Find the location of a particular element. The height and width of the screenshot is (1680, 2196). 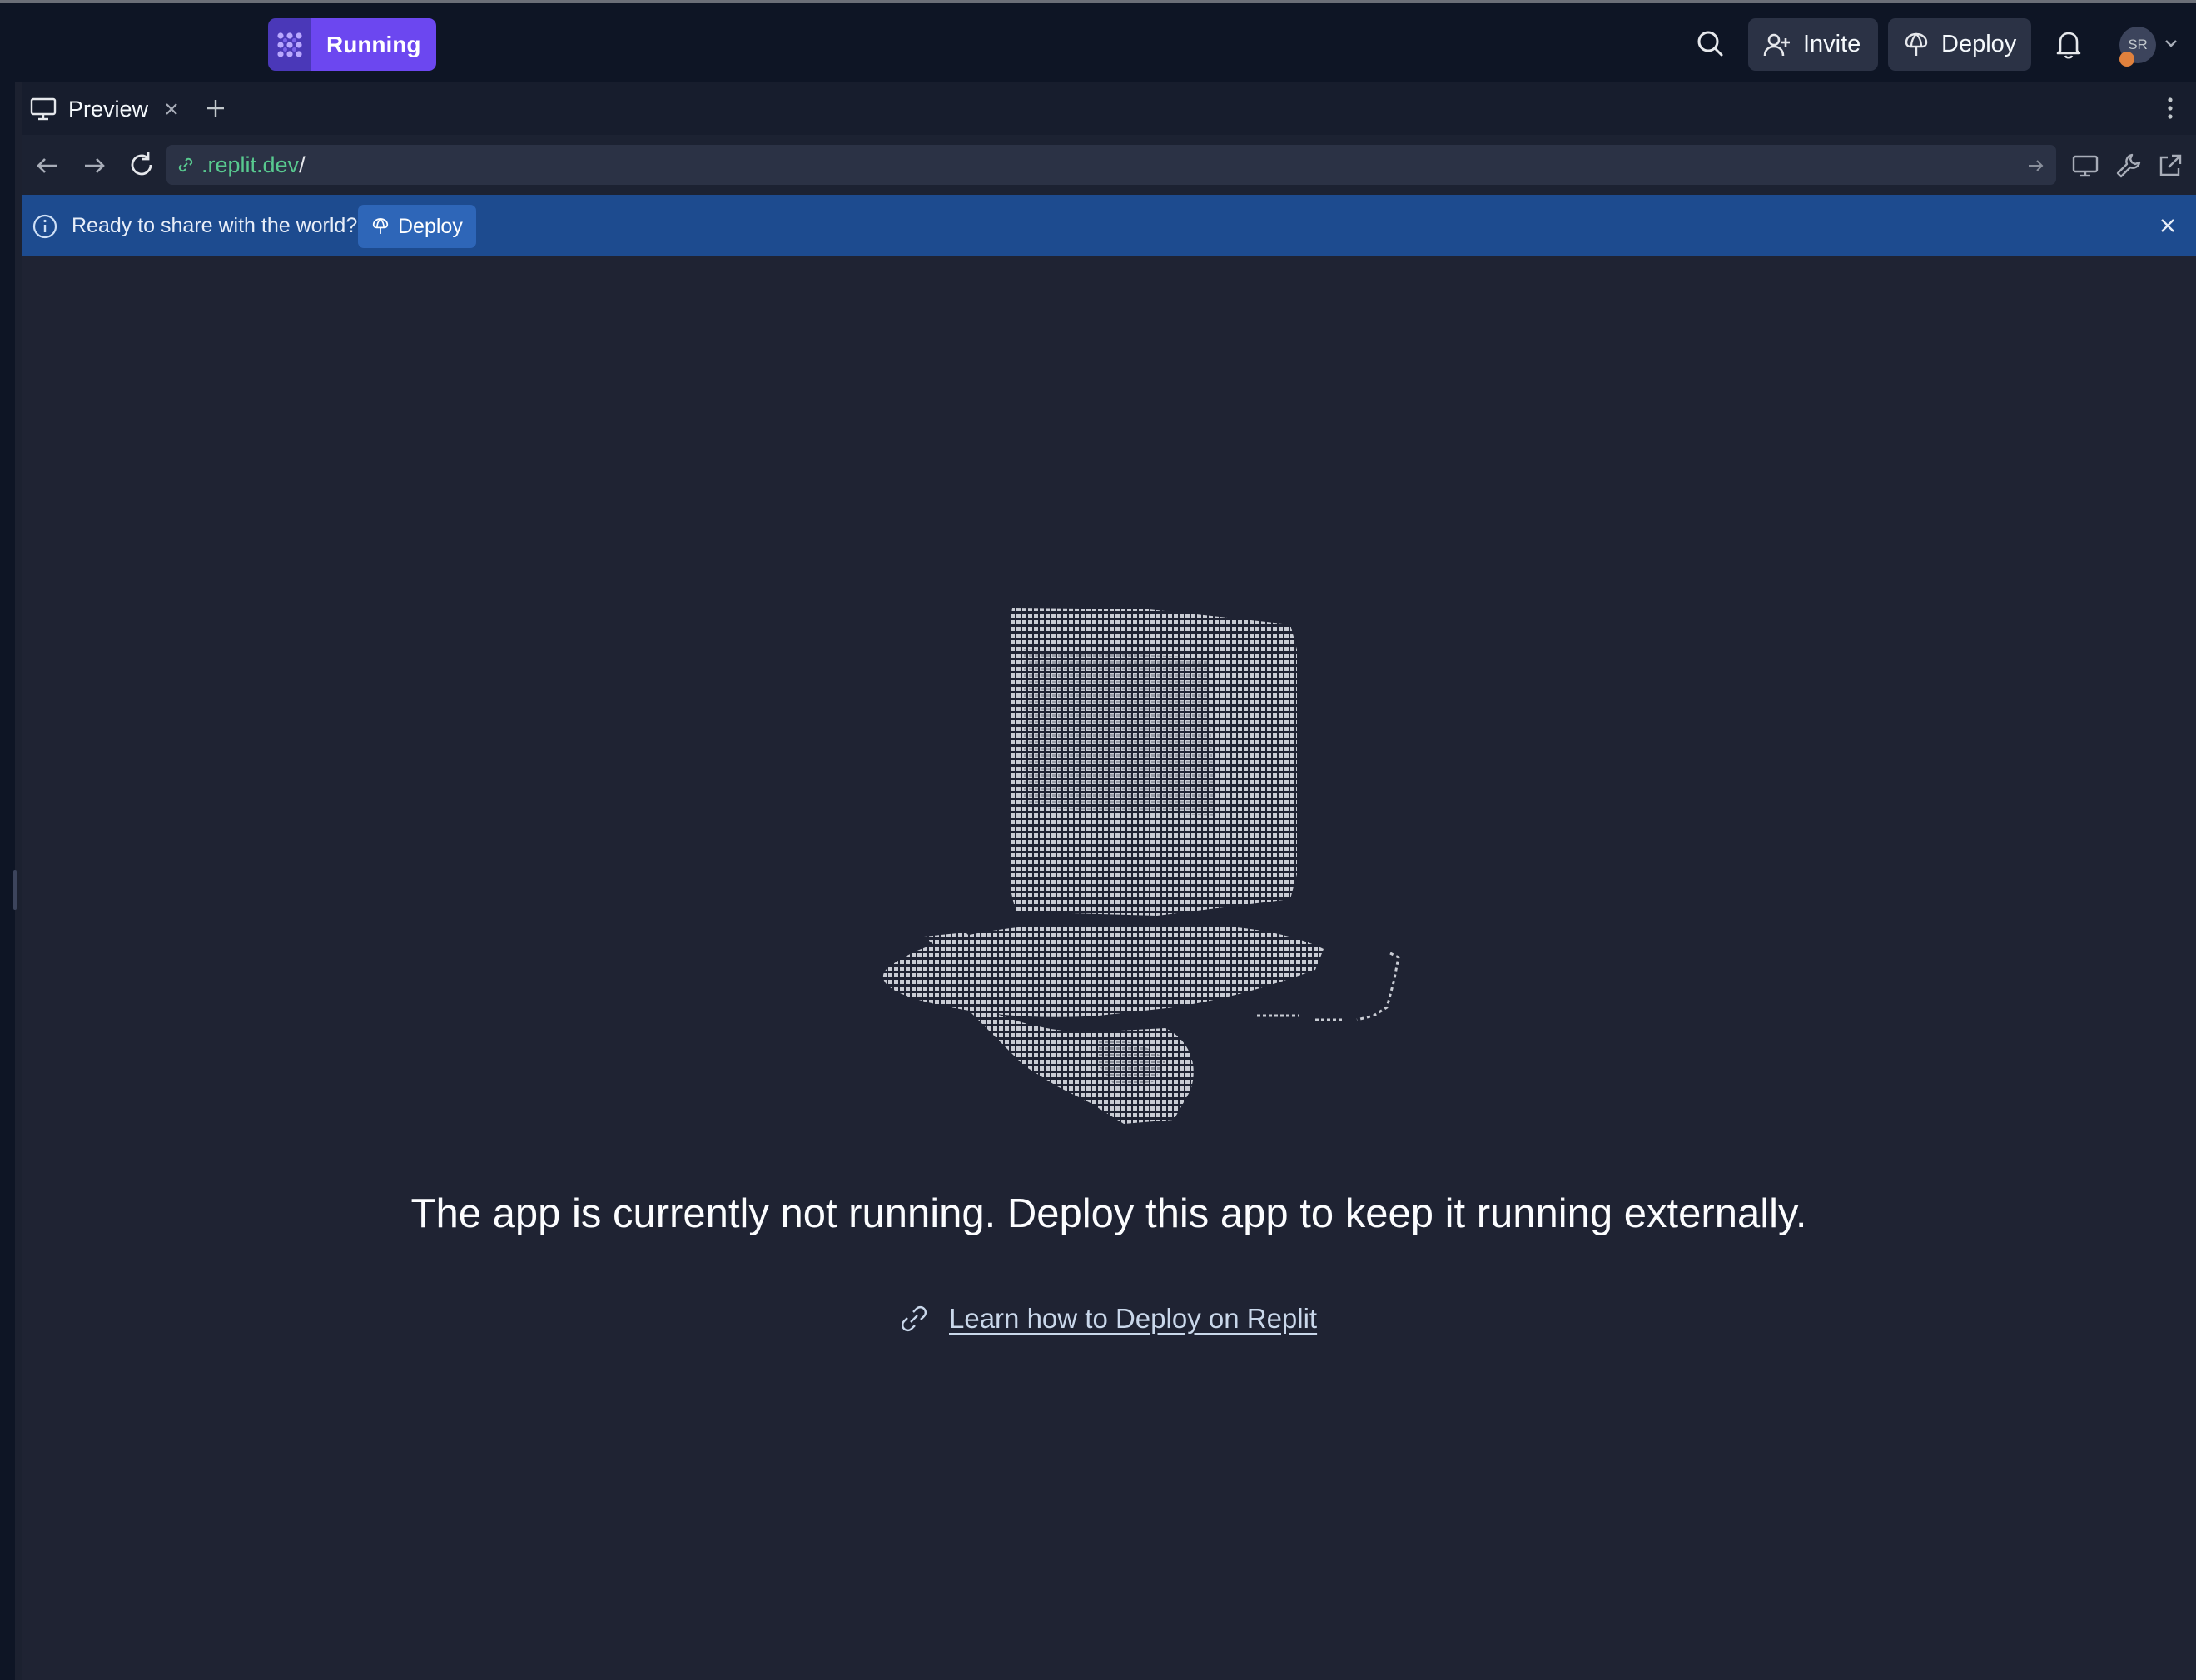

monitor-icon is located at coordinates (43, 109).